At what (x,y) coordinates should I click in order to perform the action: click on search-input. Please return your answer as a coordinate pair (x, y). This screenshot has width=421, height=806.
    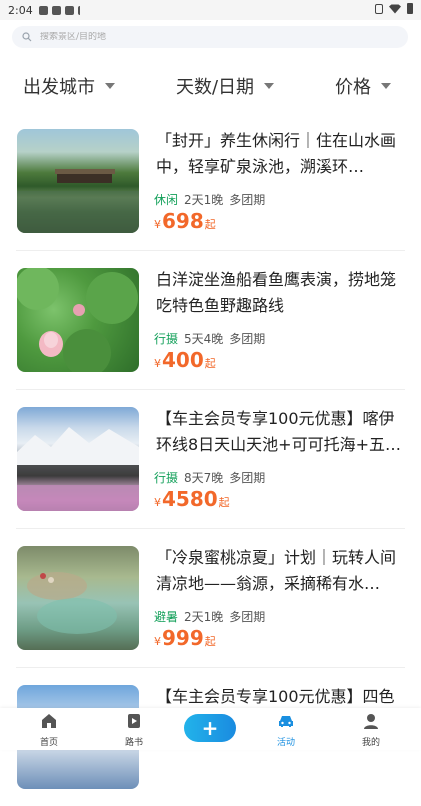
    Looking at the image, I should click on (200, 37).